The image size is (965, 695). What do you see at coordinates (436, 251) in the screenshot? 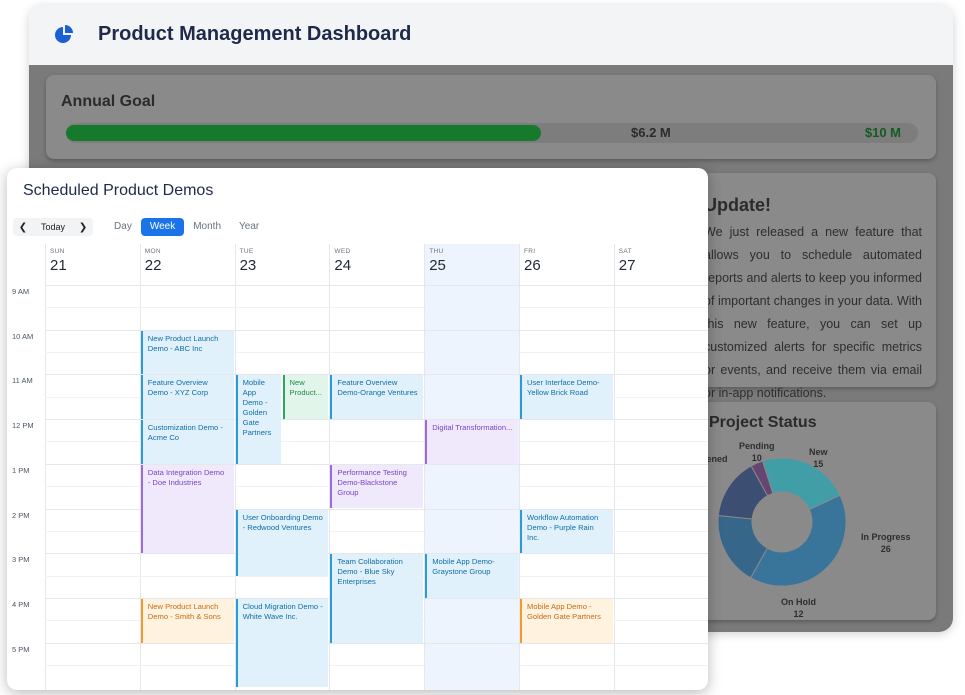
I see `day-name: THU` at bounding box center [436, 251].